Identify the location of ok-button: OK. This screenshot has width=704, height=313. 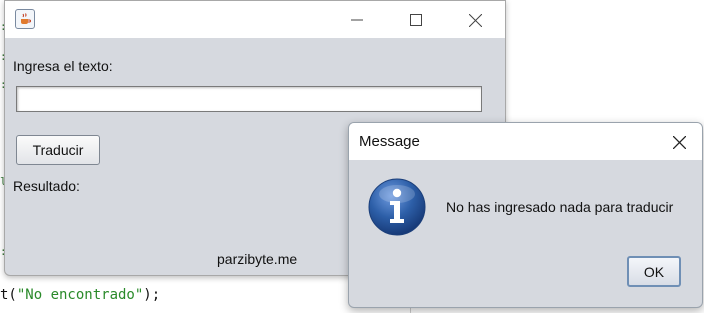
(654, 271).